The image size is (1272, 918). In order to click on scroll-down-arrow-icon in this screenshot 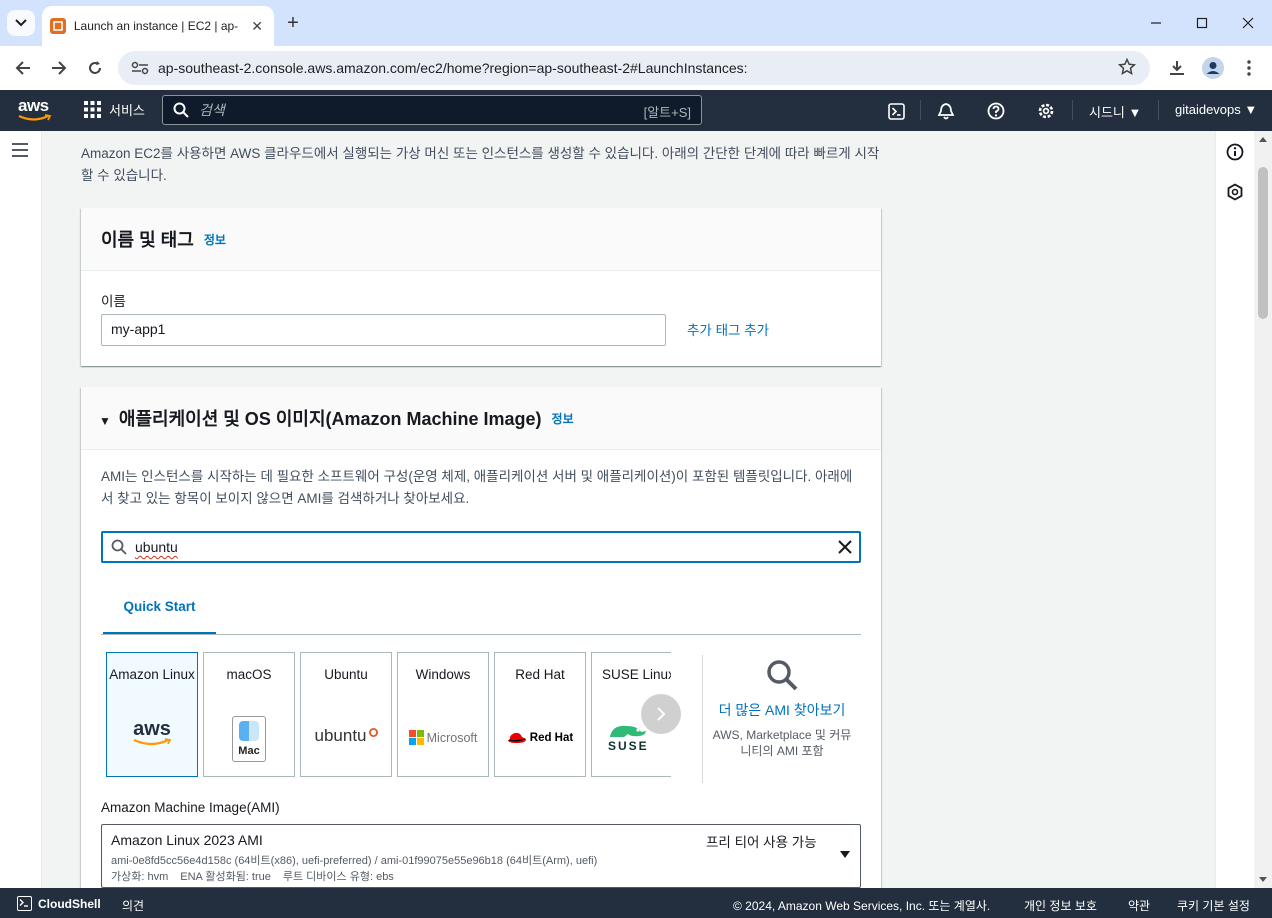, I will do `click(1263, 879)`.